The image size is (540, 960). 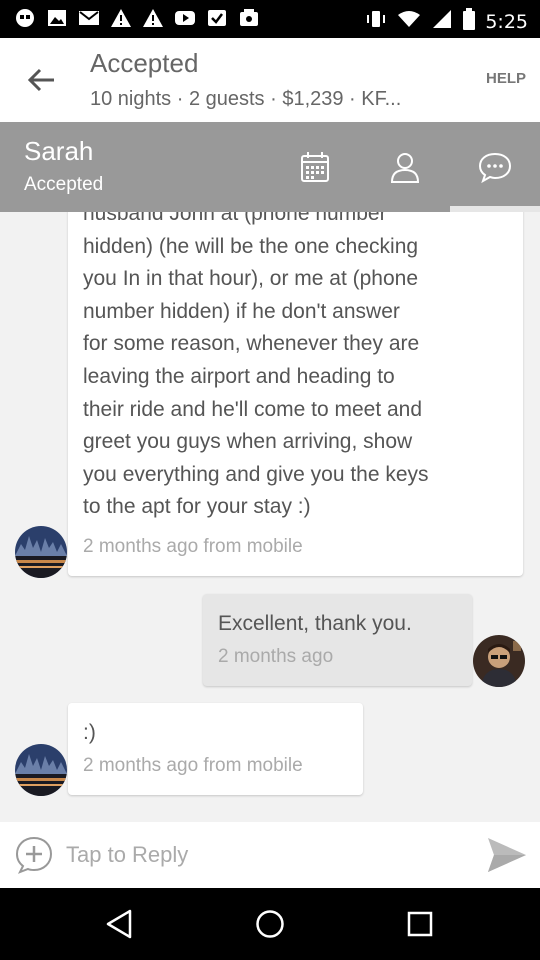 What do you see at coordinates (120, 926) in the screenshot?
I see `back-icon` at bounding box center [120, 926].